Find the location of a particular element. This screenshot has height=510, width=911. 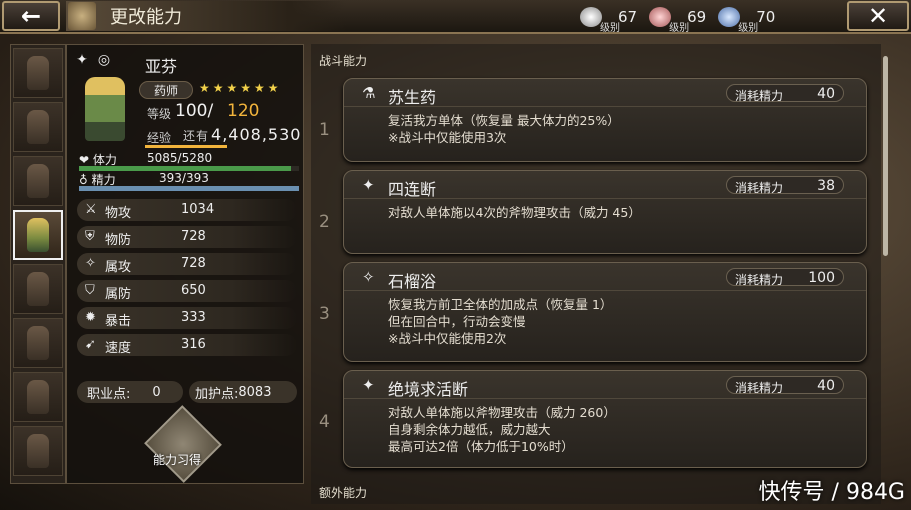

exp-value: 还有 4,408,530 is located at coordinates (242, 134).